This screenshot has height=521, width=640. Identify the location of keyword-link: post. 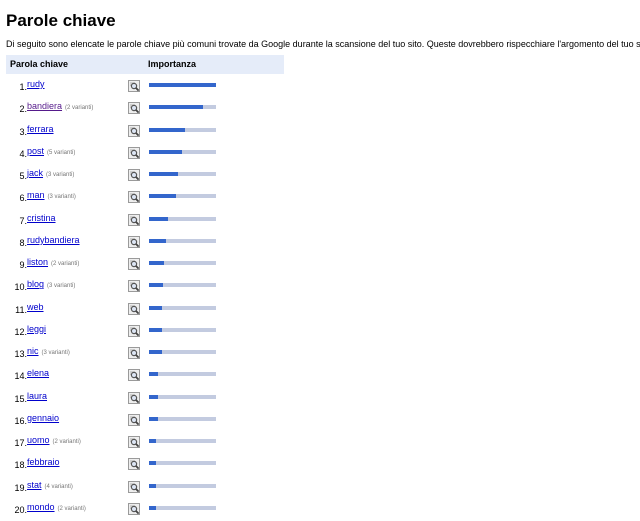
(35, 151).